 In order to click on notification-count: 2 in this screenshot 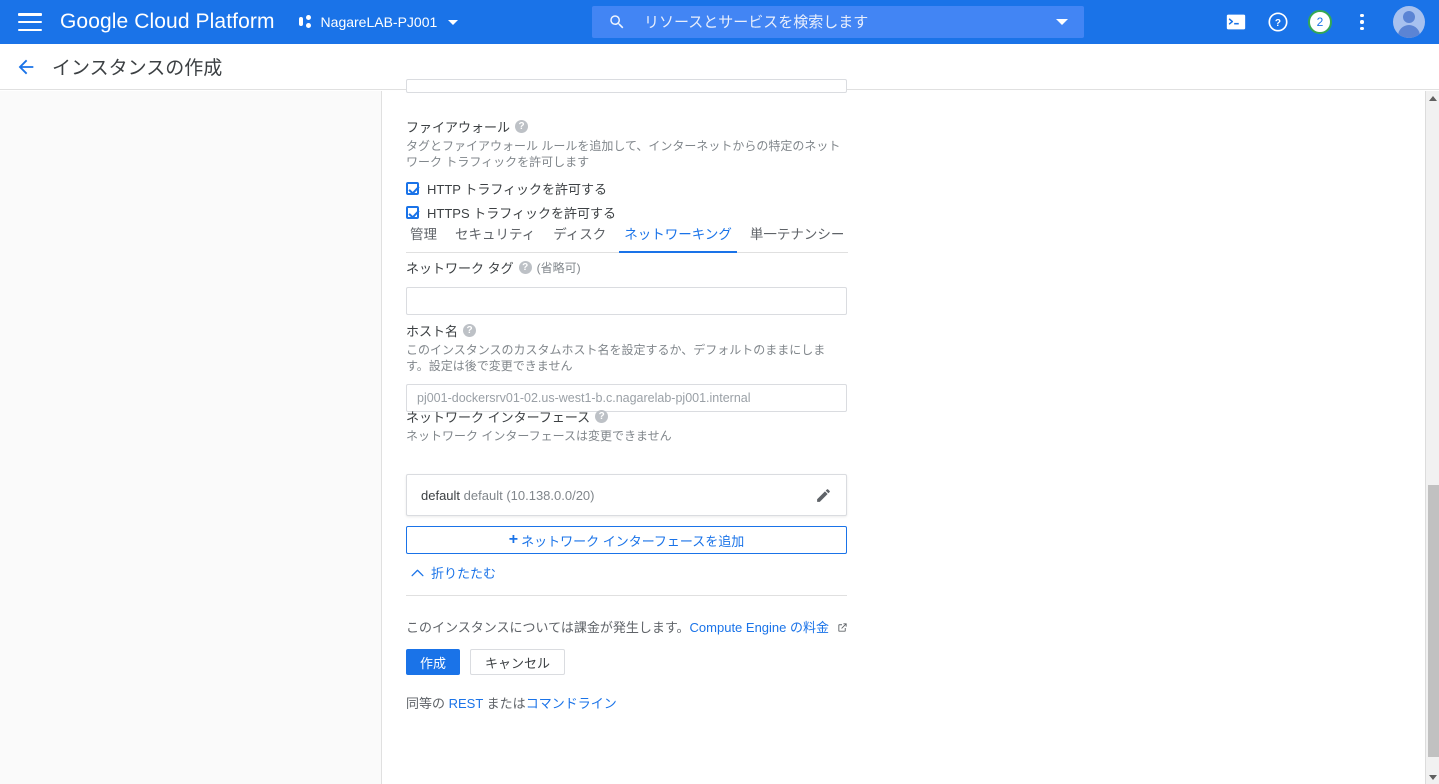, I will do `click(1320, 22)`.